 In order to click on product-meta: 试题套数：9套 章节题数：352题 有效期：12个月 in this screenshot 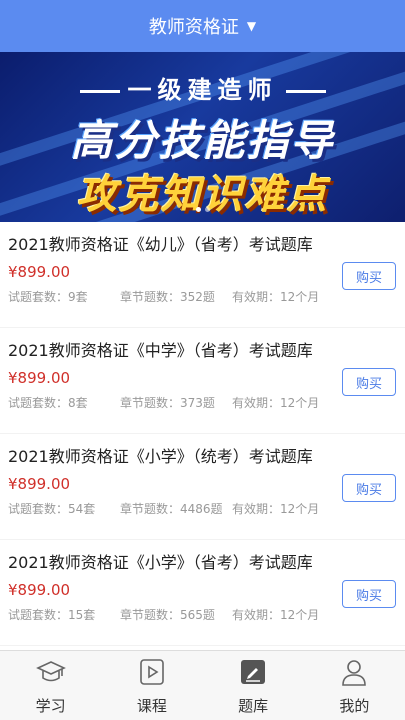, I will do `click(202, 296)`.